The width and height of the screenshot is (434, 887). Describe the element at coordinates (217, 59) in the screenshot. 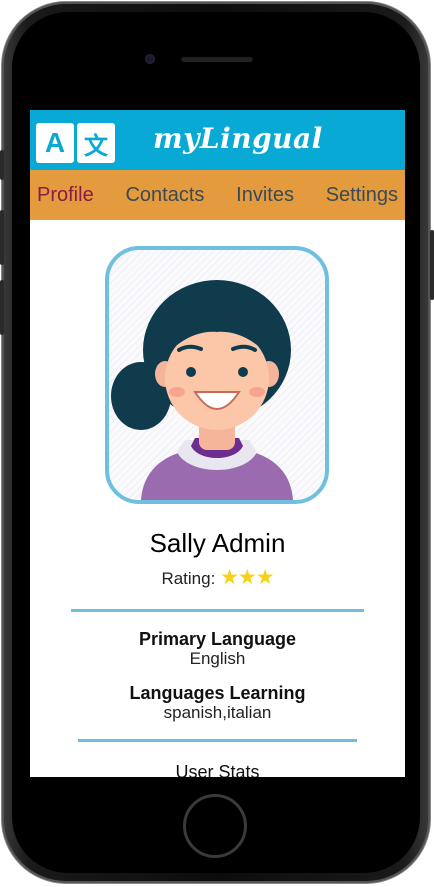

I see `earpiece-speaker` at that location.